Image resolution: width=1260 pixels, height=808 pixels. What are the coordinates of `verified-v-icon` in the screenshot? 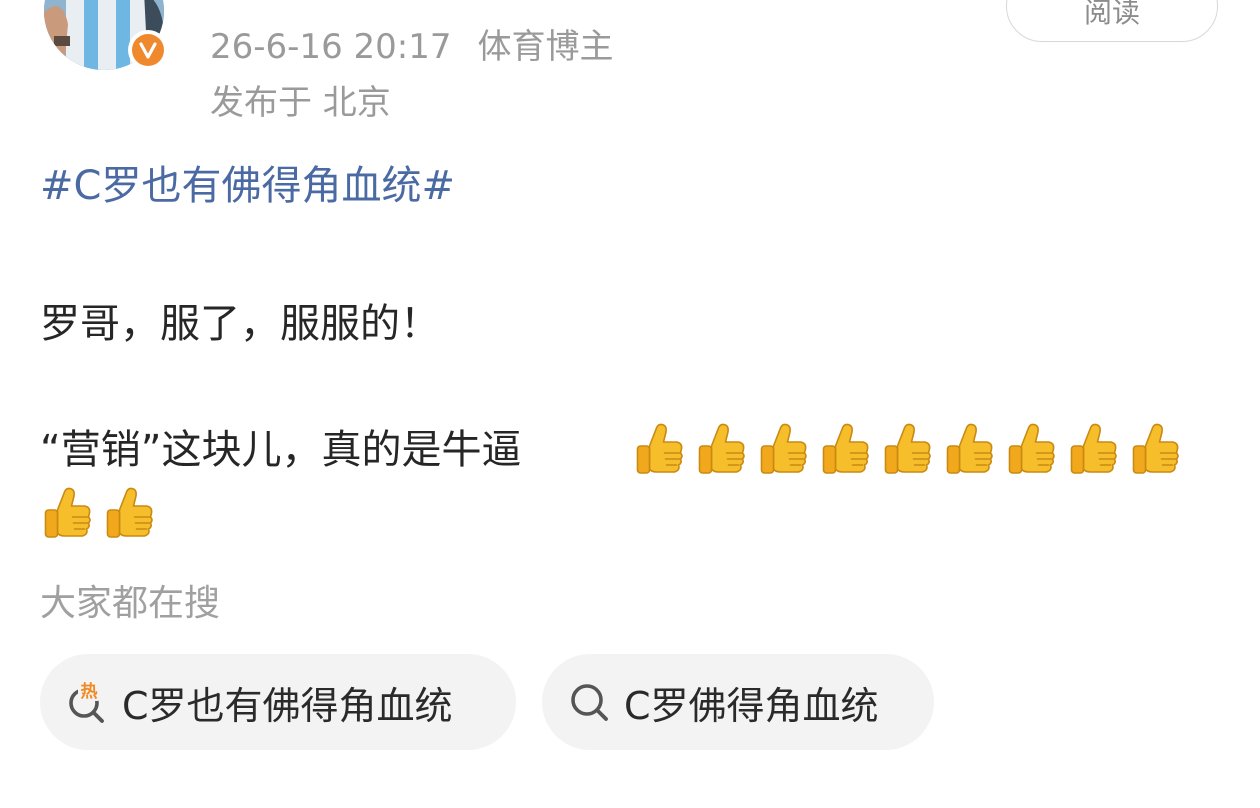 It's located at (148, 50).